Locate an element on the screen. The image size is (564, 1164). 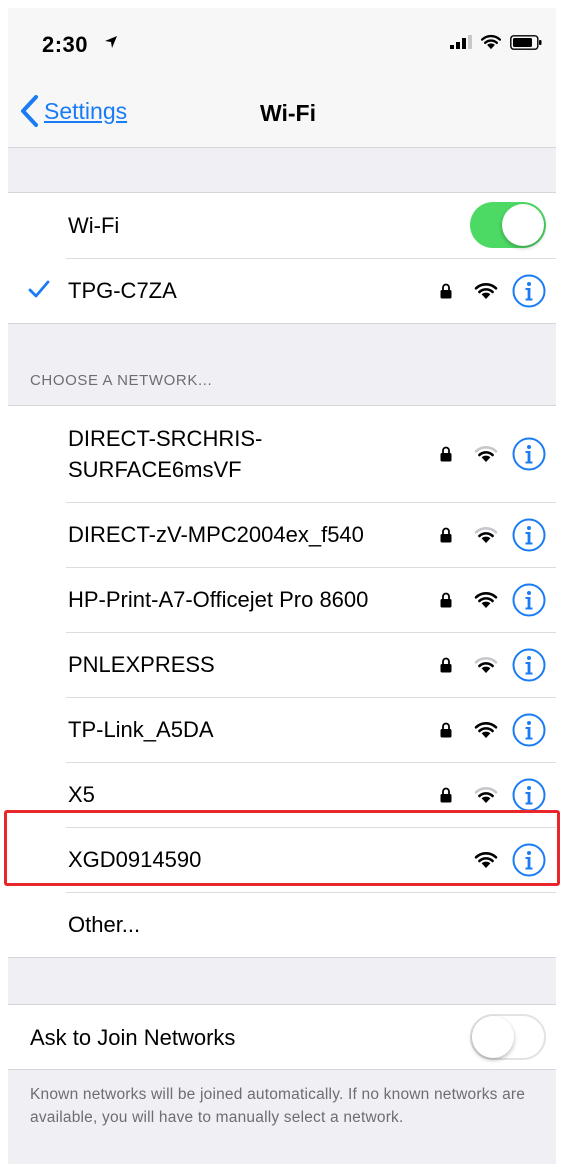
network-row: DIRECT-zV-MPC2004ex_f540 is located at coordinates (282, 534).